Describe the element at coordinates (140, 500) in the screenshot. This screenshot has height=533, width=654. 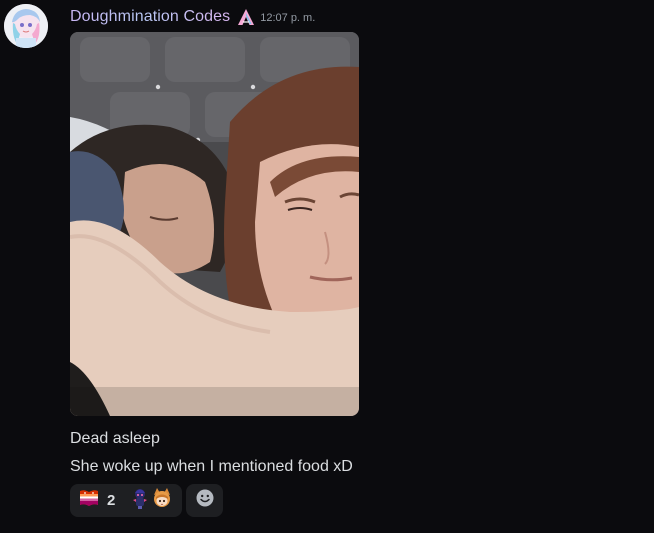
I see `character-sticker-emoji` at that location.